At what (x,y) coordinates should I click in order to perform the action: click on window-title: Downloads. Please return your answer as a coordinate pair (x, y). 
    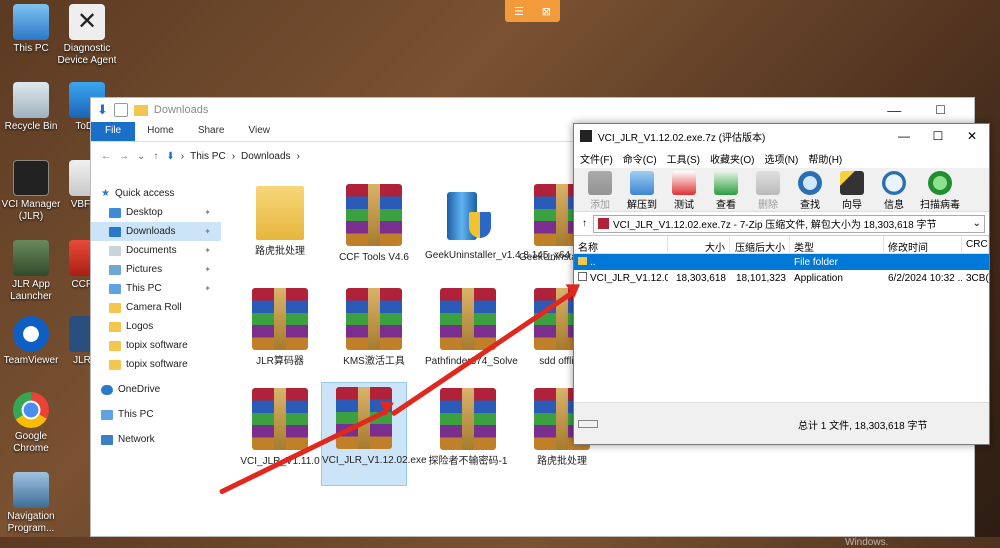
    Looking at the image, I should click on (181, 110).